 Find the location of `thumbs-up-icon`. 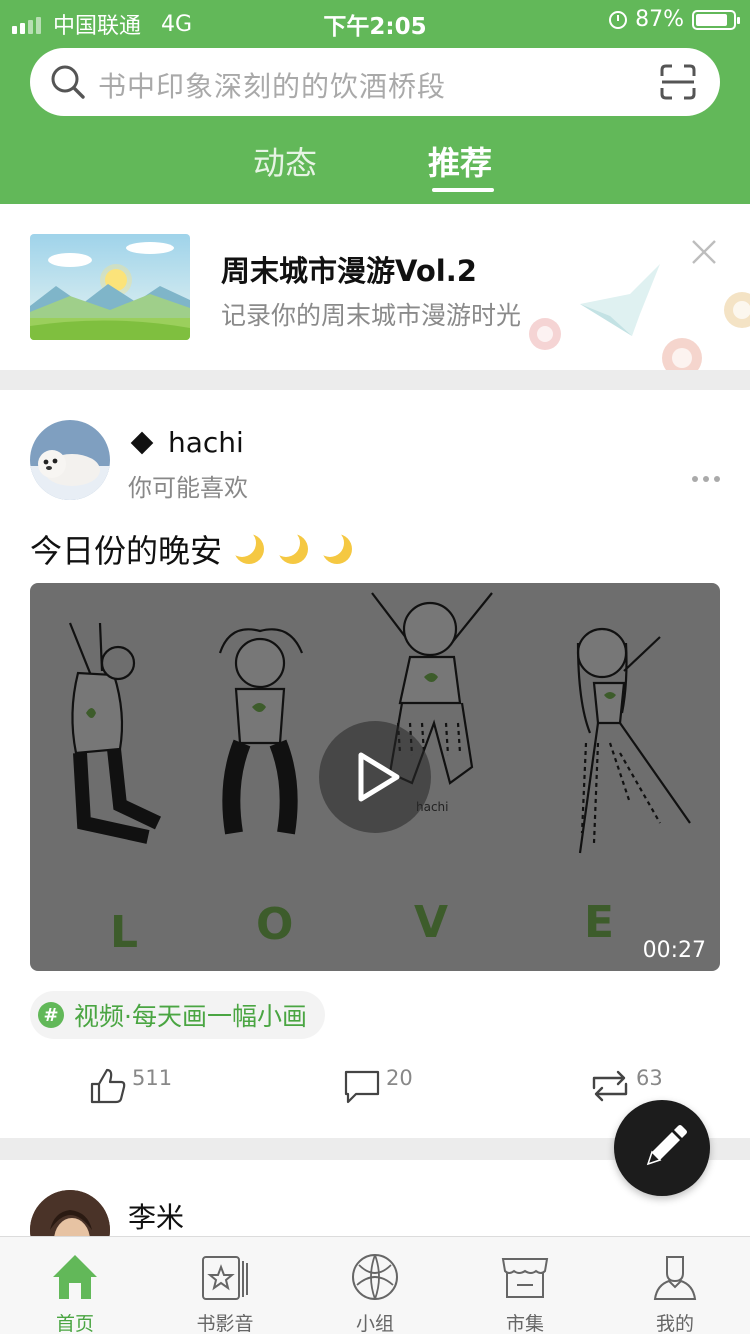

thumbs-up-icon is located at coordinates (108, 1086).